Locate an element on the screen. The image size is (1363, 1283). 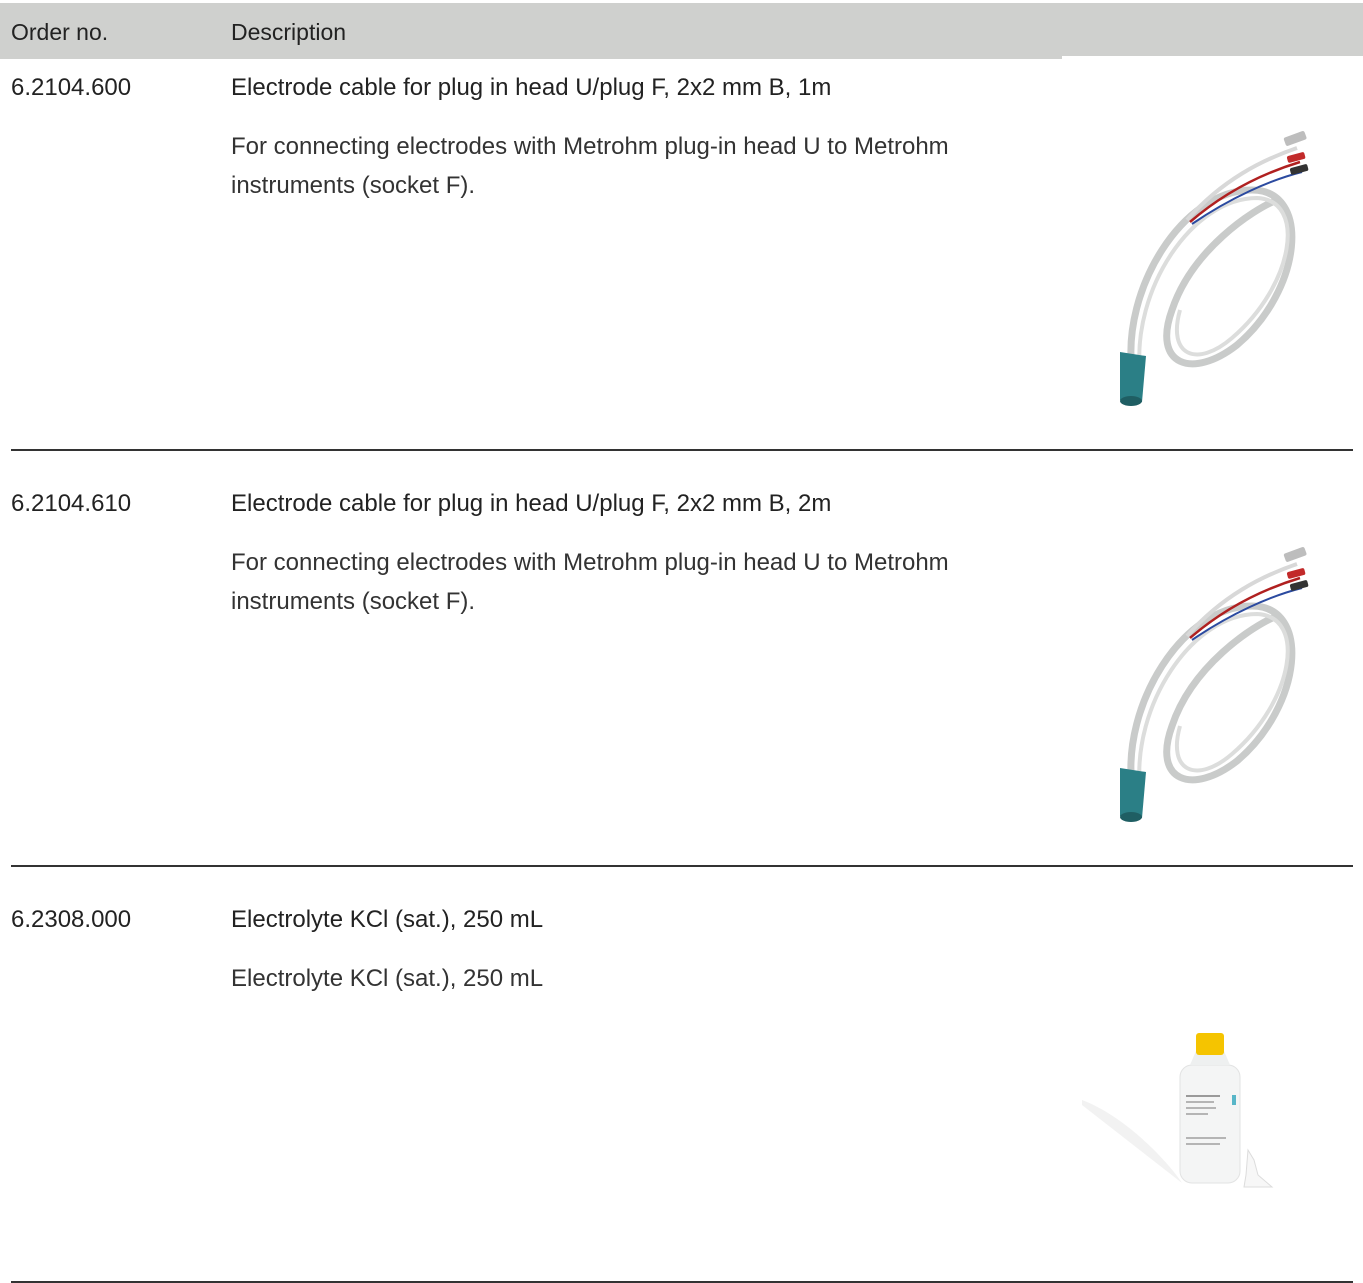
table-header: Order no. Description is located at coordinates (681, 31).